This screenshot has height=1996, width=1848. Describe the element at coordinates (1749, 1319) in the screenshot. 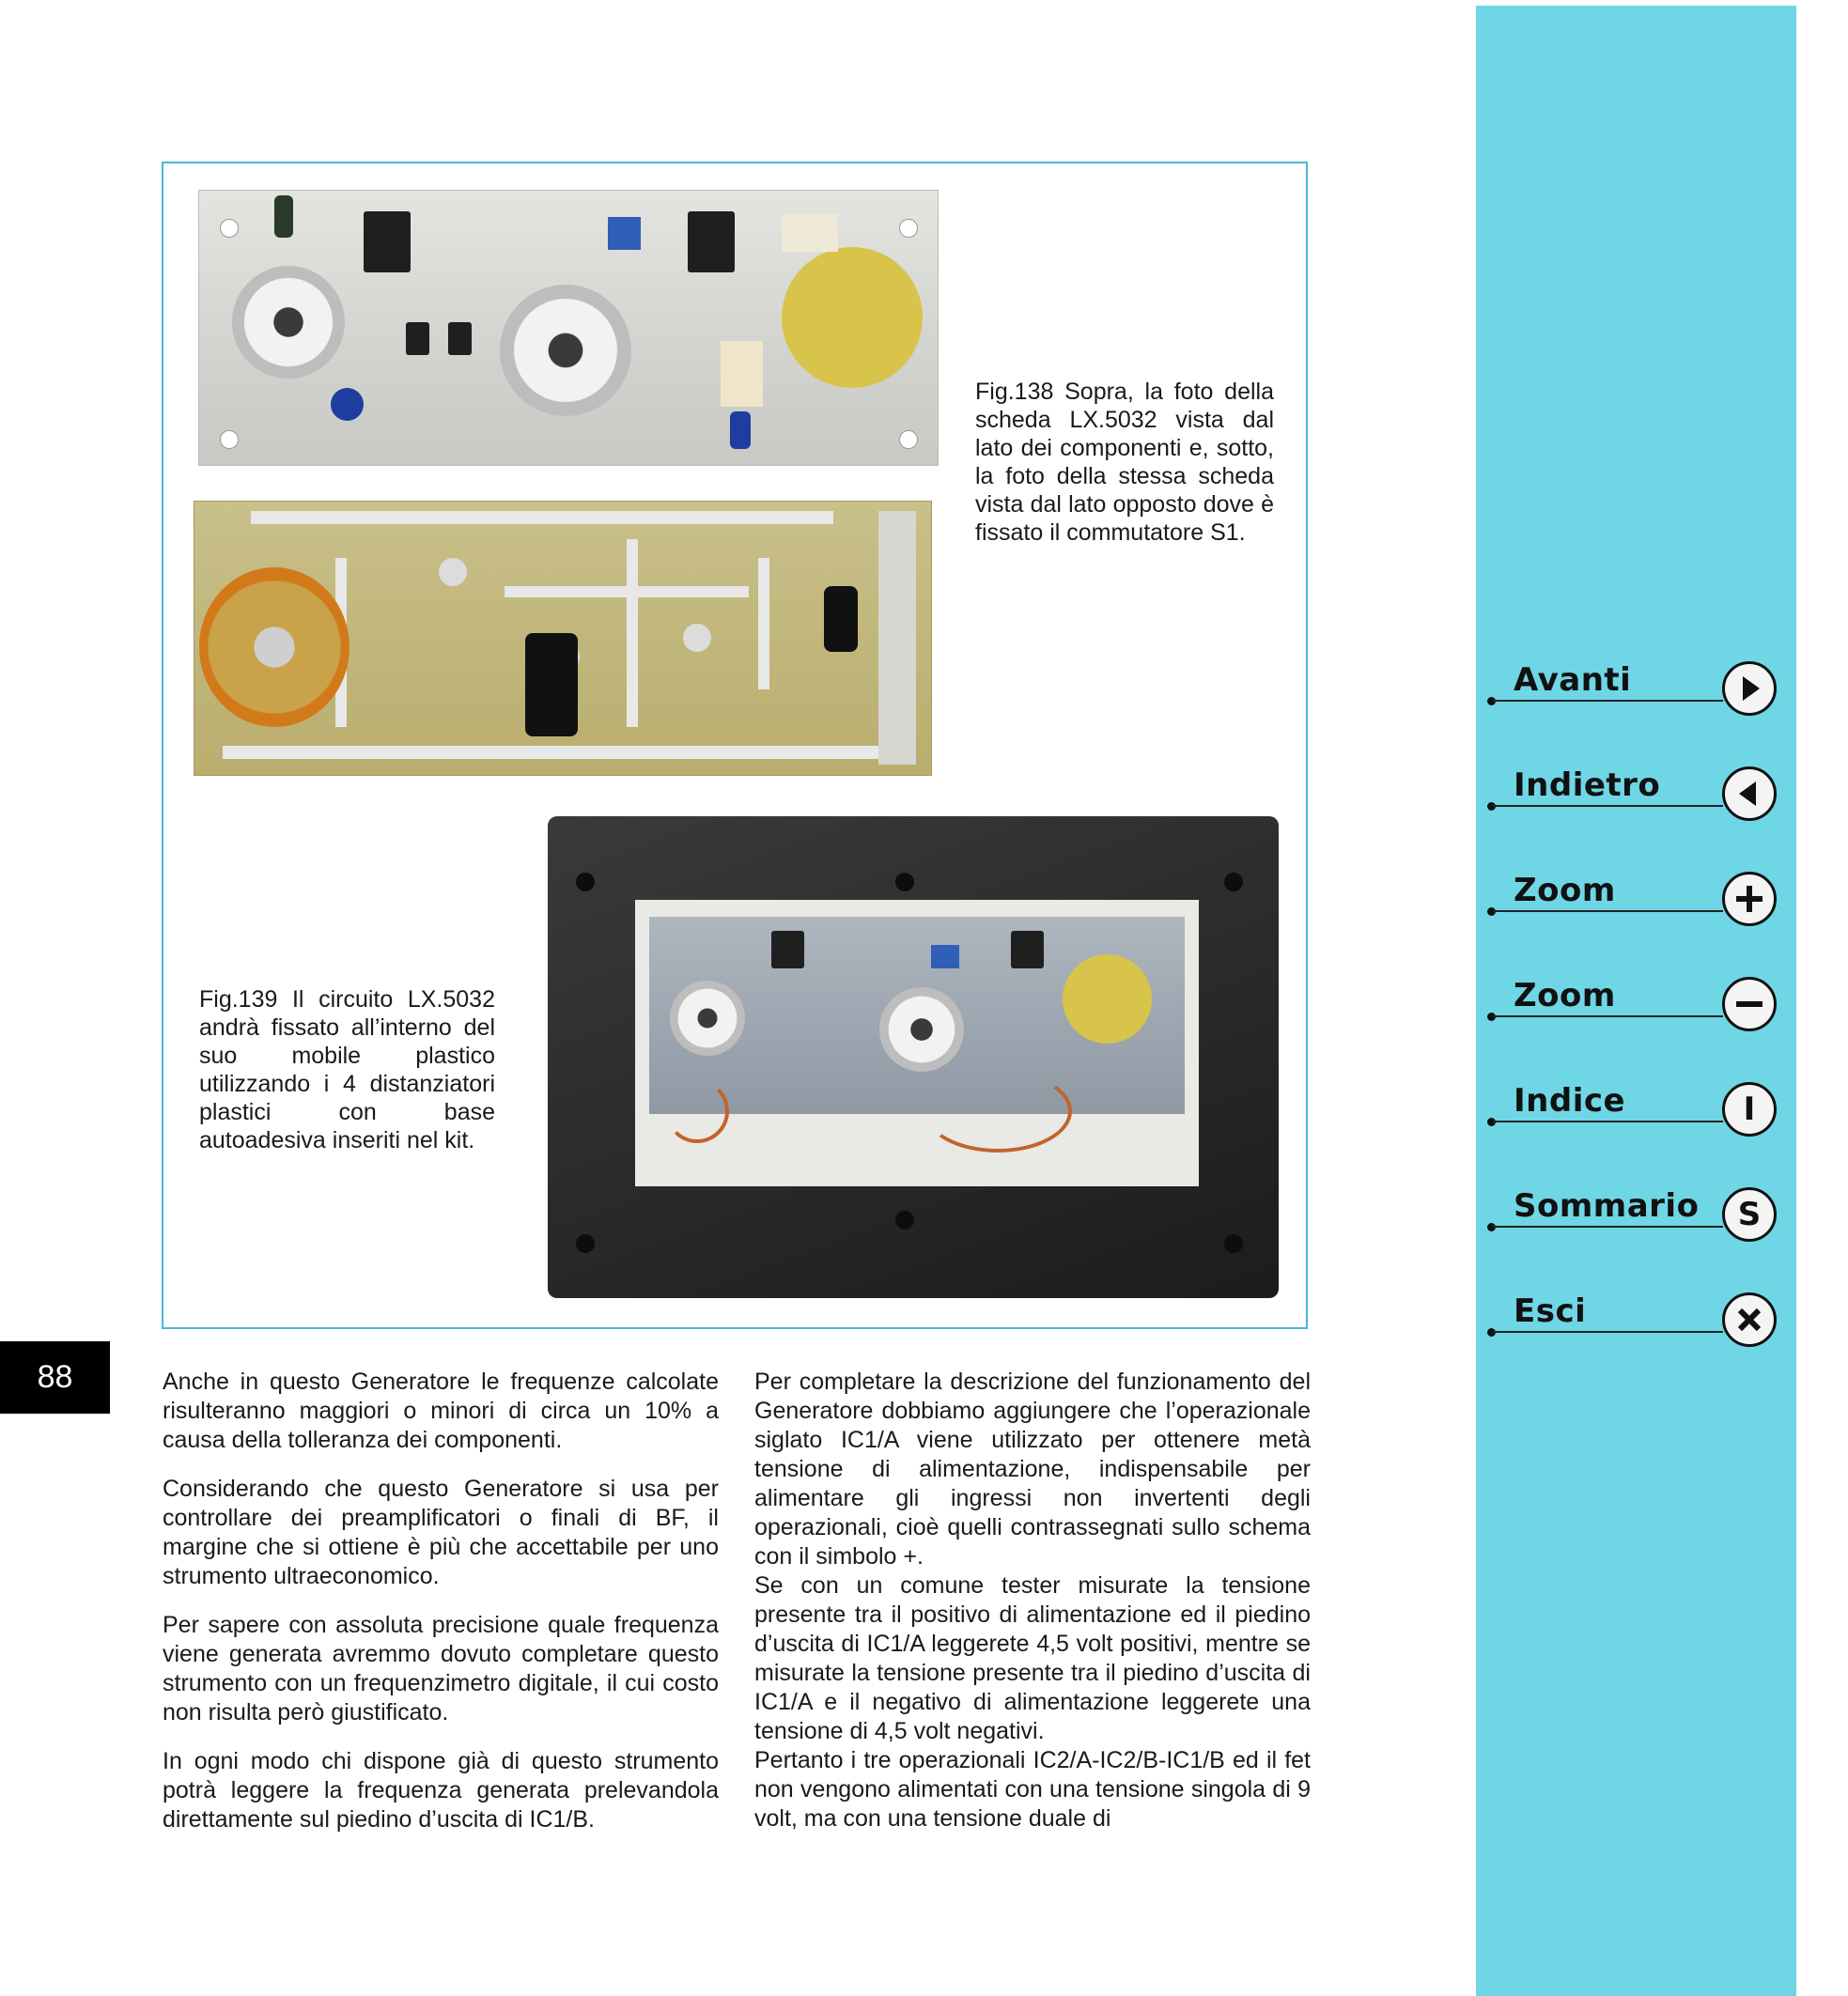

I see `close-icon` at that location.